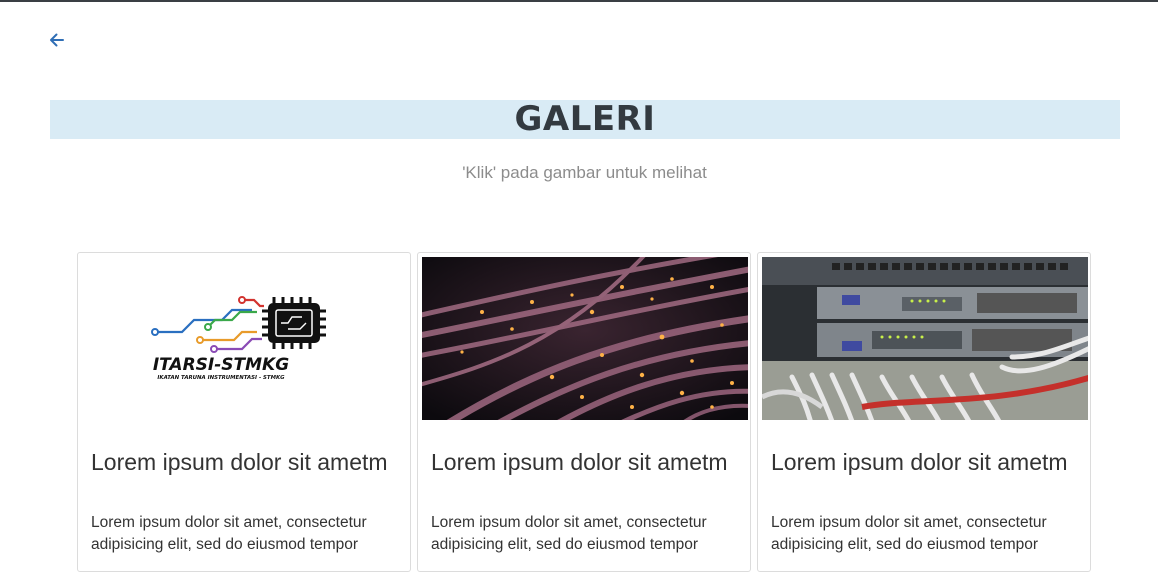 Image resolution: width=1158 pixels, height=572 pixels. I want to click on page-subtitle: 'Klik' pada gambar untuk melihat, so click(584, 172).